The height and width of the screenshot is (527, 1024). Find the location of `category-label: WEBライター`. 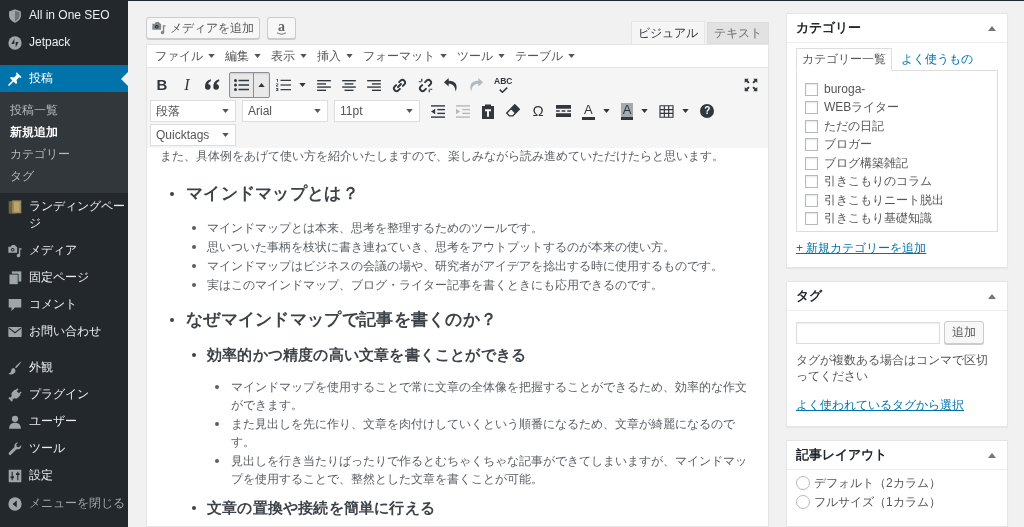

category-label: WEBライター is located at coordinates (862, 108).